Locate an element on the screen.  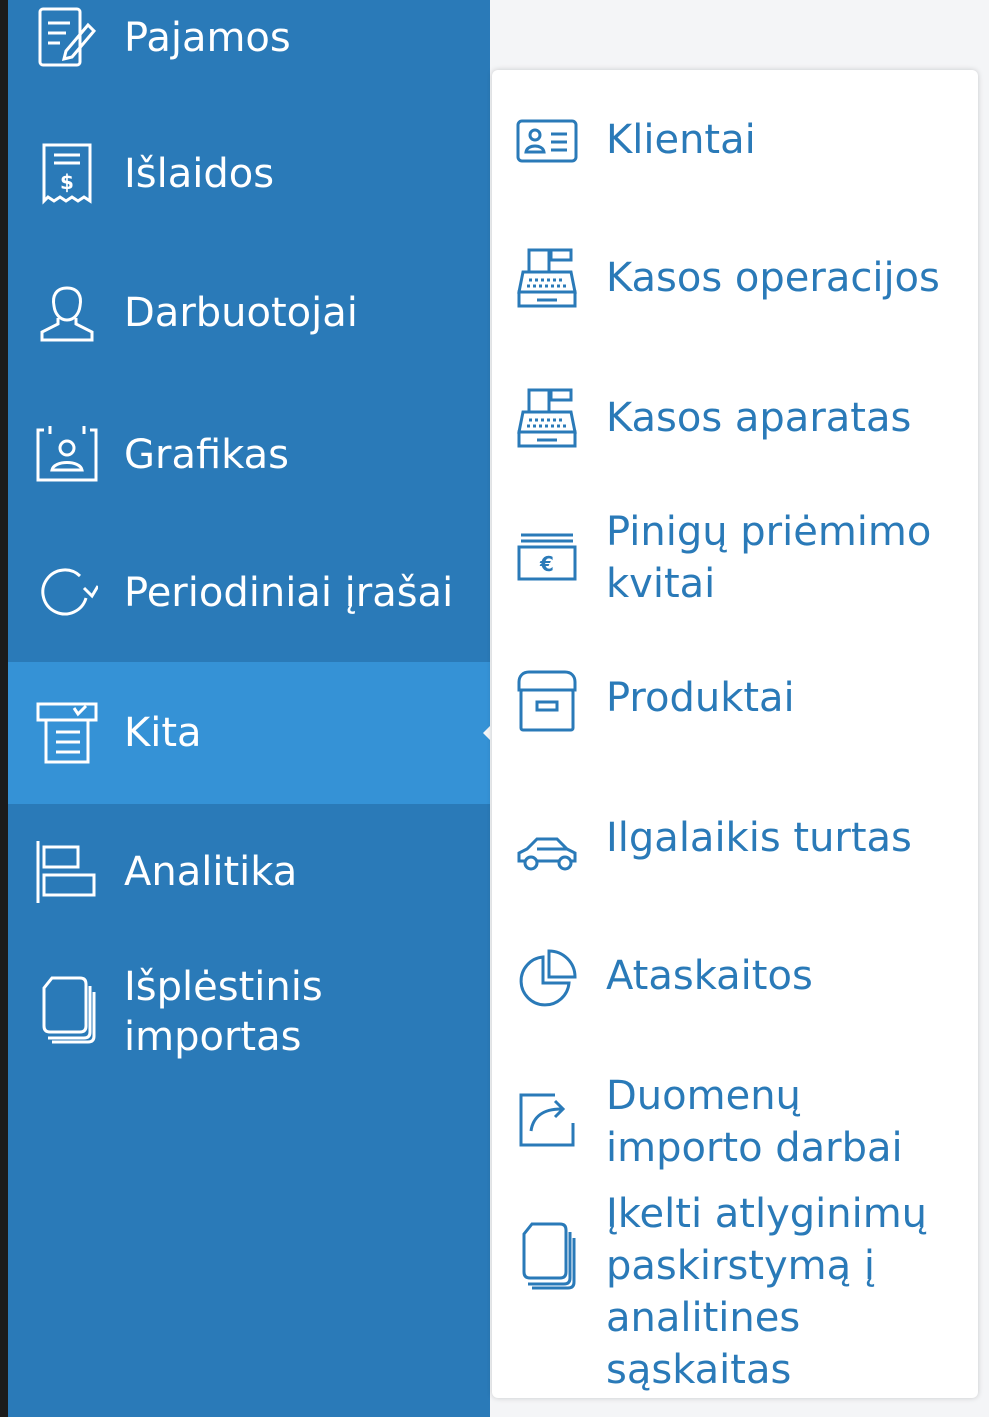
menu-item-label: Ilgalaikis turtas is located at coordinates (759, 838).